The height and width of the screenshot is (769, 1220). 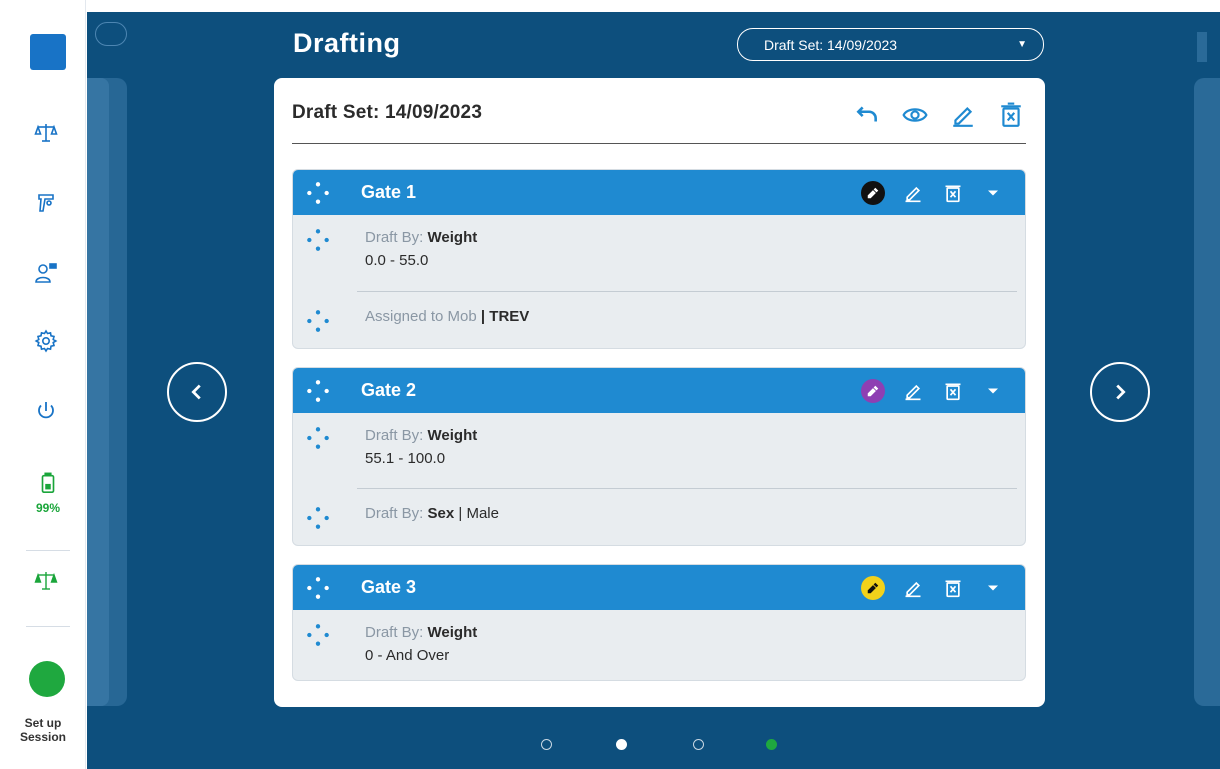 What do you see at coordinates (405, 458) in the screenshot?
I see `rule-range: 55.1 - 100.0` at bounding box center [405, 458].